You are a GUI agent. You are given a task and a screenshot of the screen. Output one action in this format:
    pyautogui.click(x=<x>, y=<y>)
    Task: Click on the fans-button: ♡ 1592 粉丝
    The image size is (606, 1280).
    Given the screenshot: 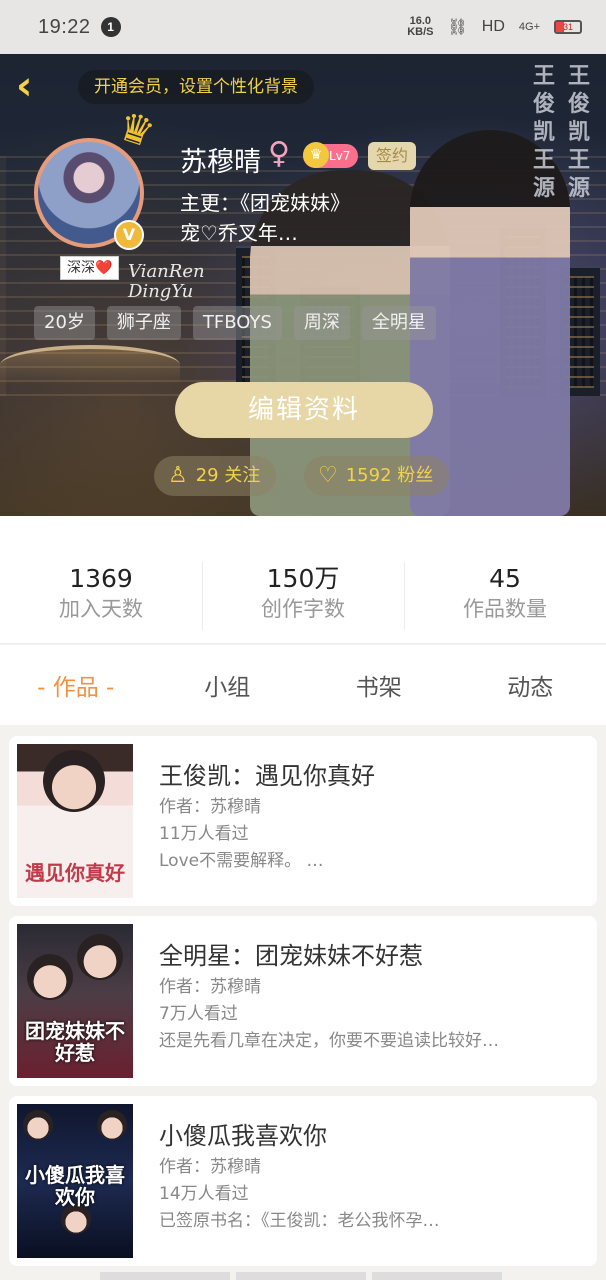 What is the action you would take?
    pyautogui.click(x=377, y=476)
    